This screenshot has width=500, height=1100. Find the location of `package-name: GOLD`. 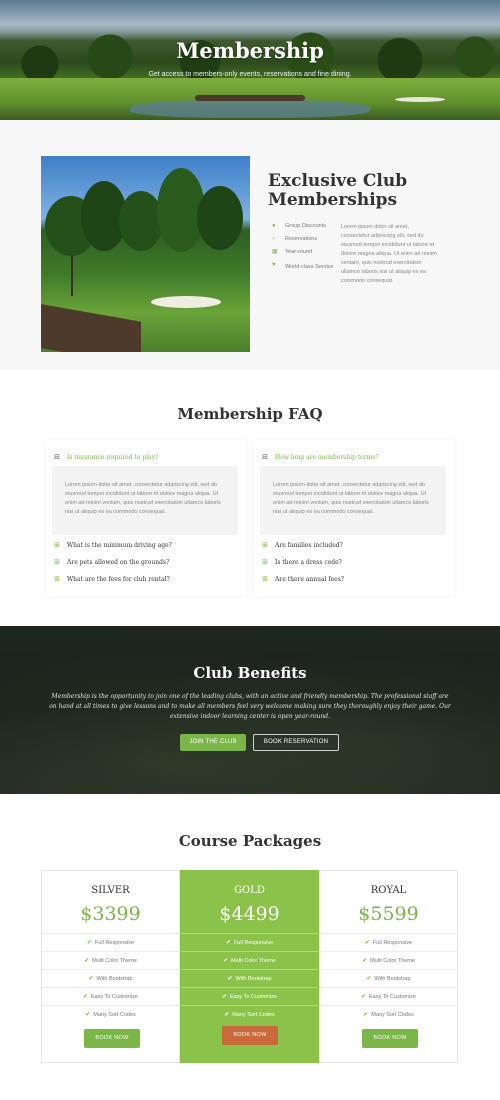

package-name: GOLD is located at coordinates (249, 890).